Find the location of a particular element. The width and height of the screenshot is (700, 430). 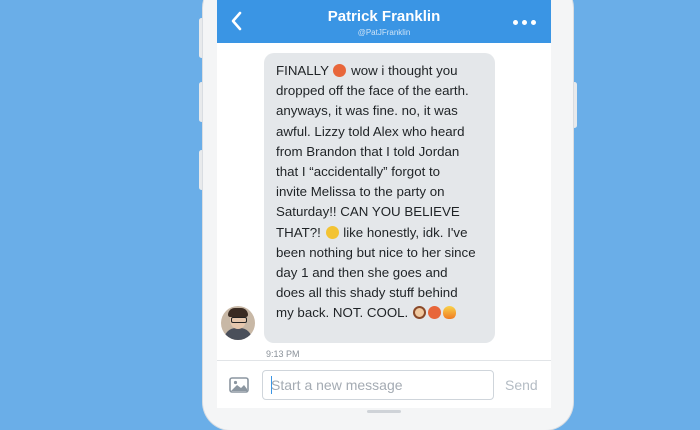

message-input is located at coordinates (378, 385).